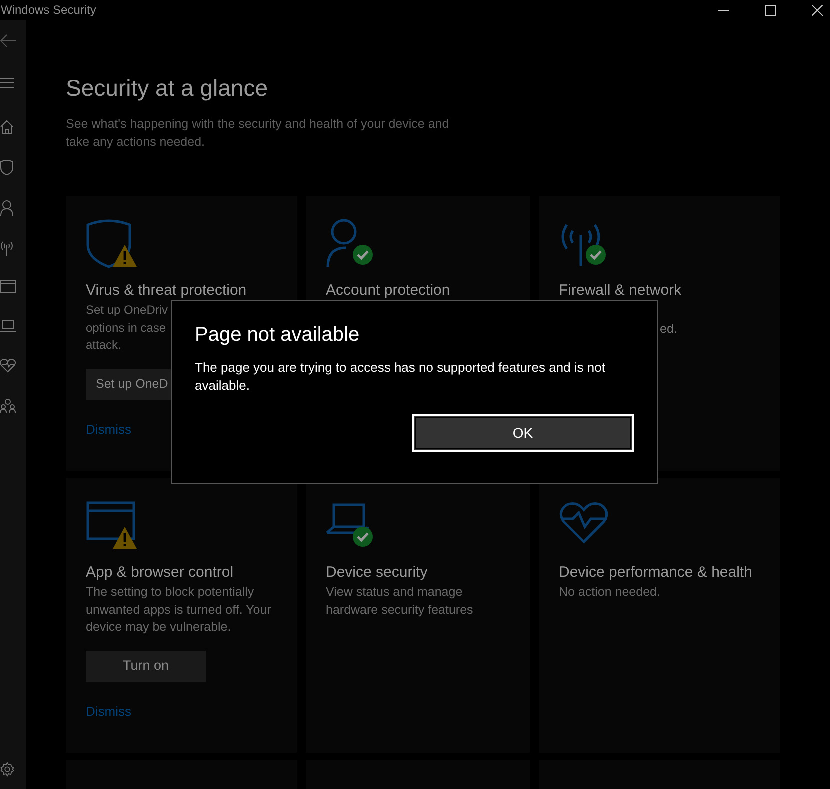  I want to click on tile-description: View status and manage hardware security features, so click(400, 601).